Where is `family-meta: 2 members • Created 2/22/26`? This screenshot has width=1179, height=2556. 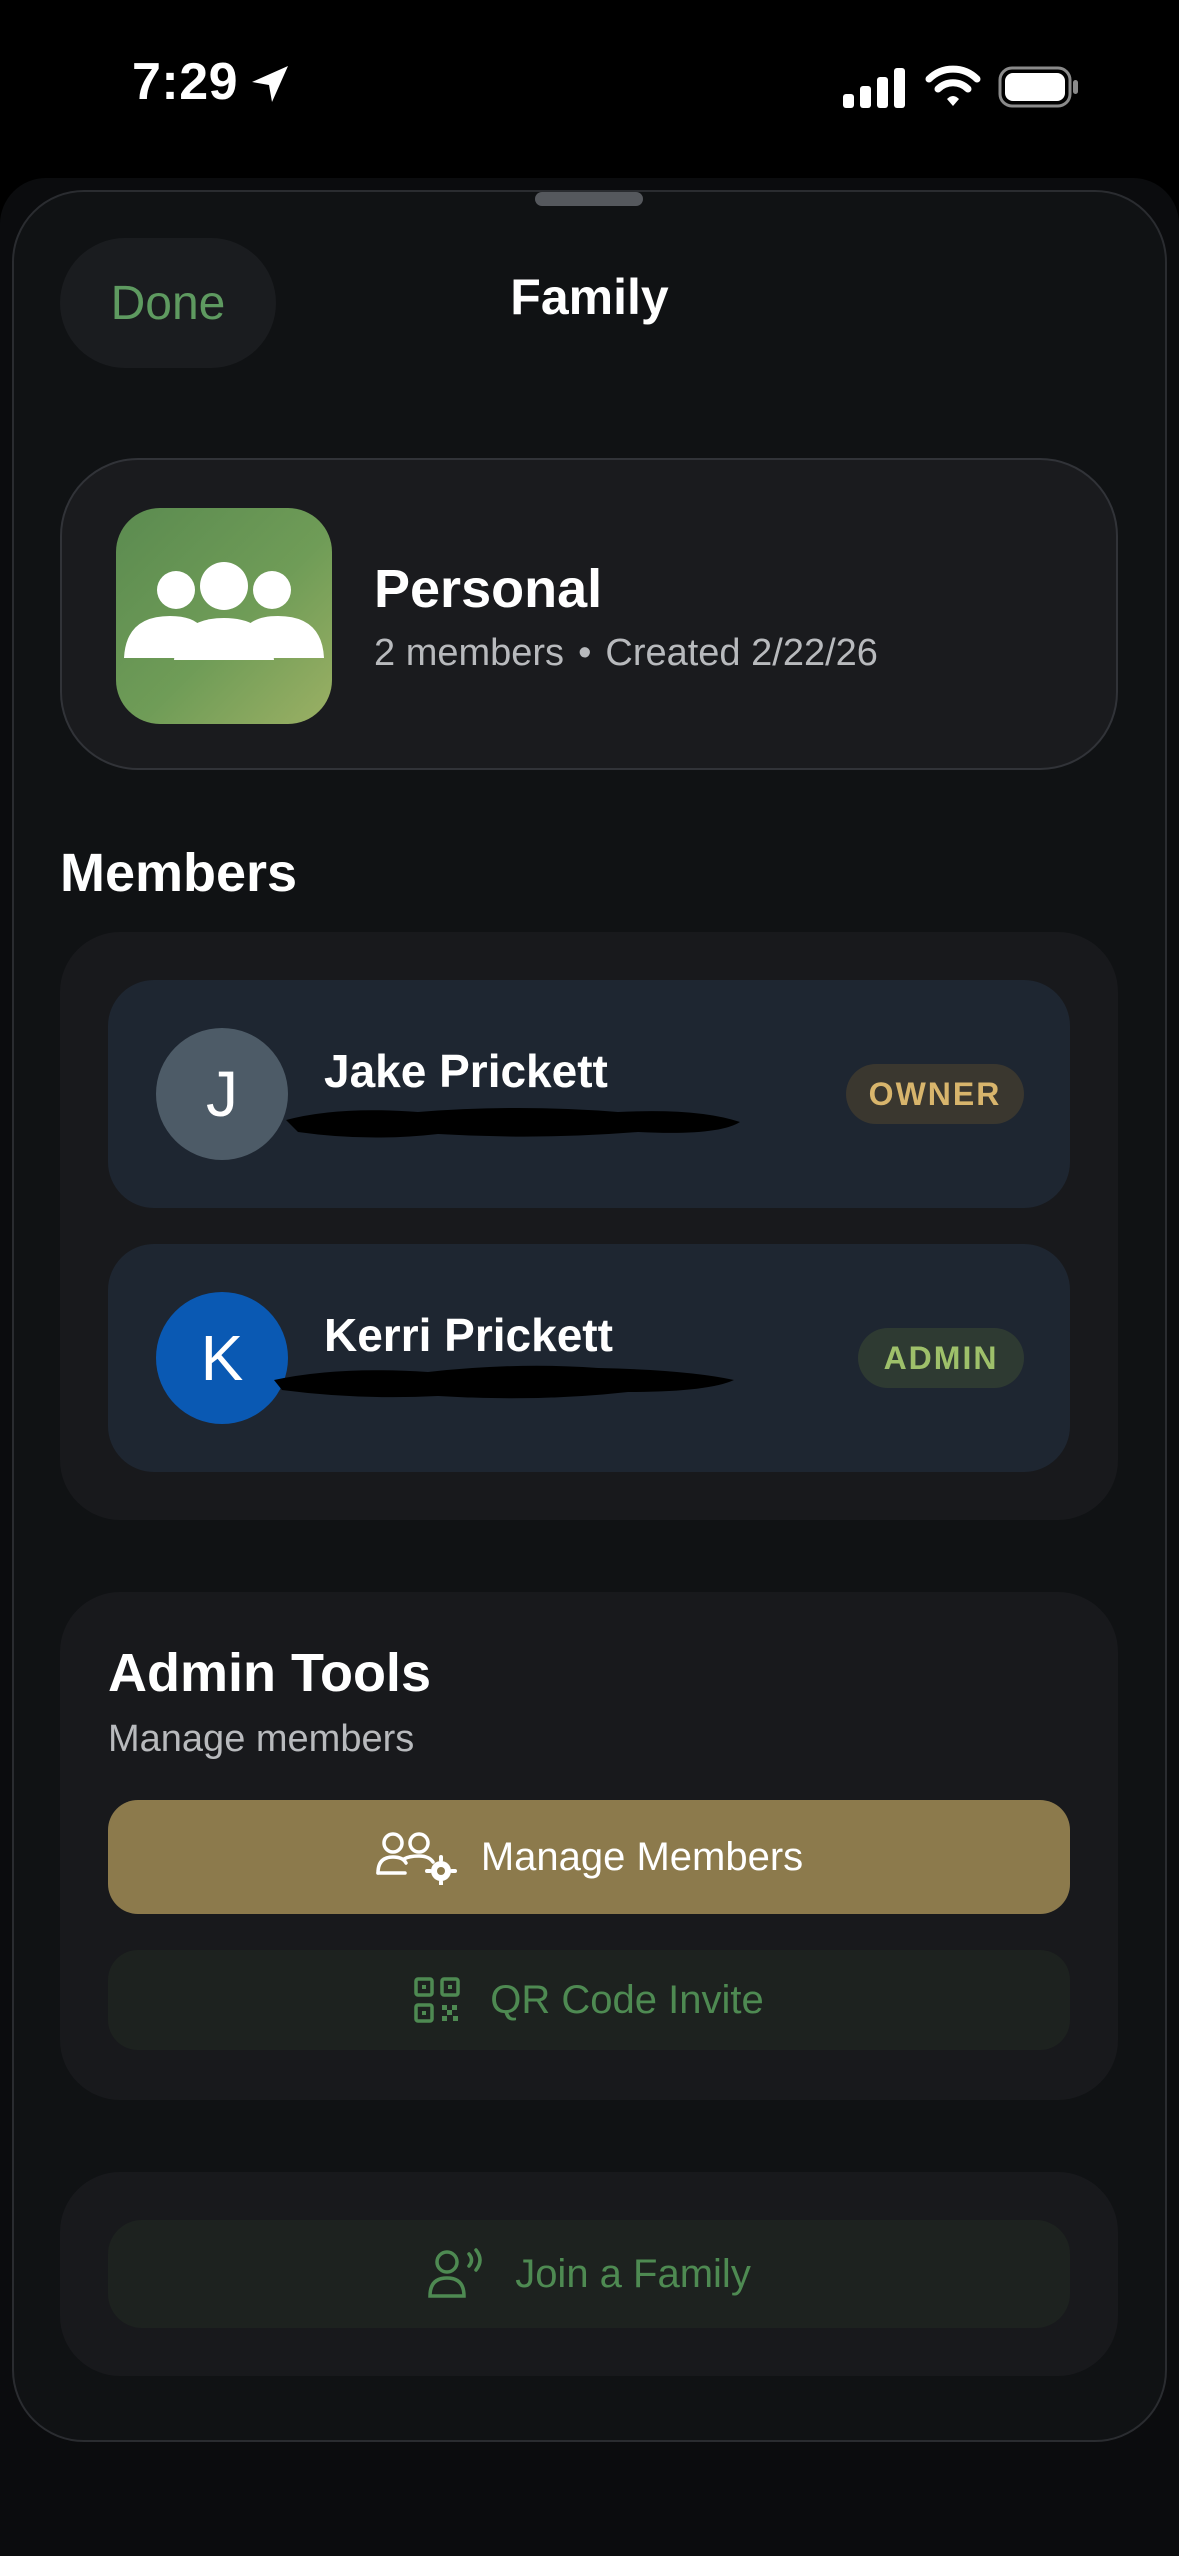
family-meta: 2 members • Created 2/22/26 is located at coordinates (626, 653).